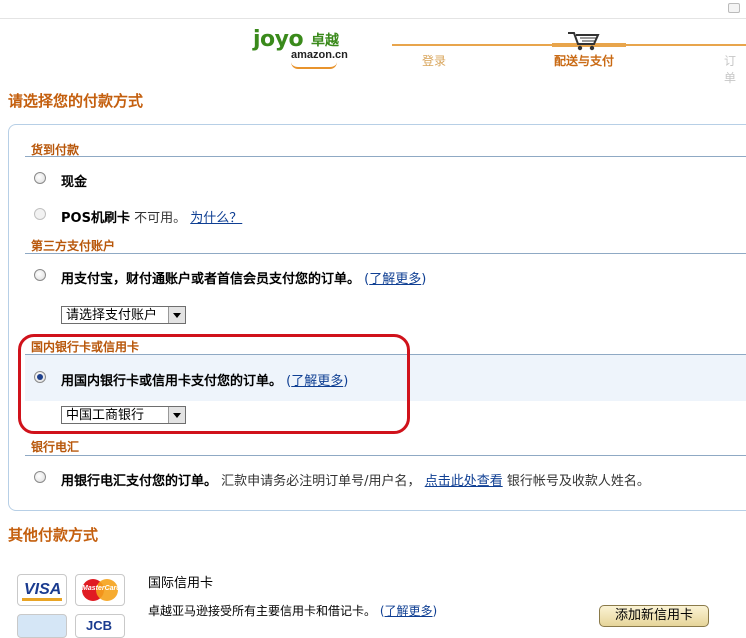 This screenshot has width=746, height=638. What do you see at coordinates (139, 481) in the screenshot?
I see `wire-label-text: 用银行电汇支付您的订单。` at bounding box center [139, 481].